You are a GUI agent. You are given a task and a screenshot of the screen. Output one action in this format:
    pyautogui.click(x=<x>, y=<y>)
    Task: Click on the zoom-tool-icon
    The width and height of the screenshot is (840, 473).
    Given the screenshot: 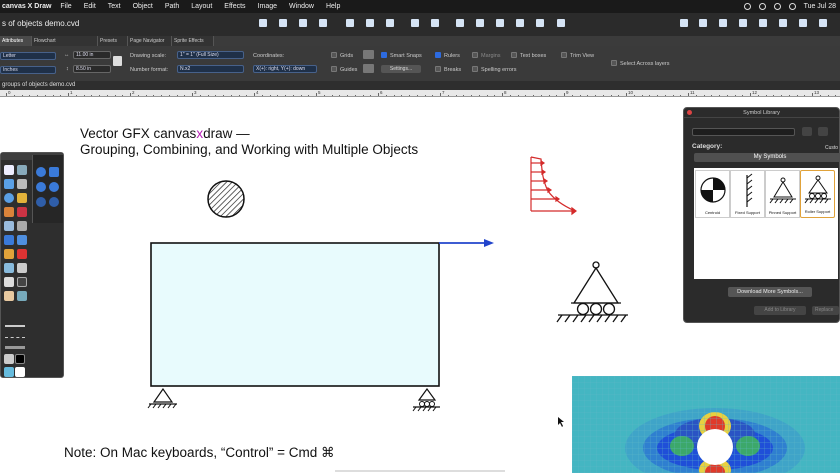 What is the action you would take?
    pyautogui.click(x=22, y=296)
    